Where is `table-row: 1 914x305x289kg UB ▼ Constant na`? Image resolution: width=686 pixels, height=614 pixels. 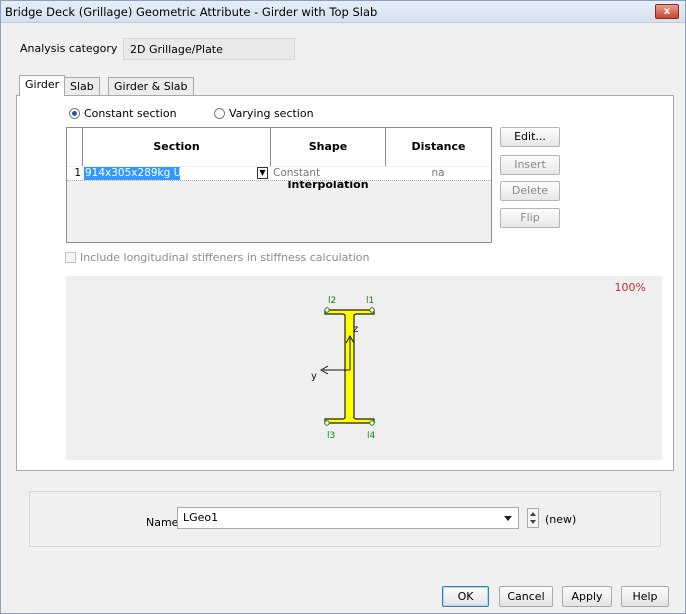 table-row: 1 914x305x289kg UB ▼ Constant na is located at coordinates (279, 174).